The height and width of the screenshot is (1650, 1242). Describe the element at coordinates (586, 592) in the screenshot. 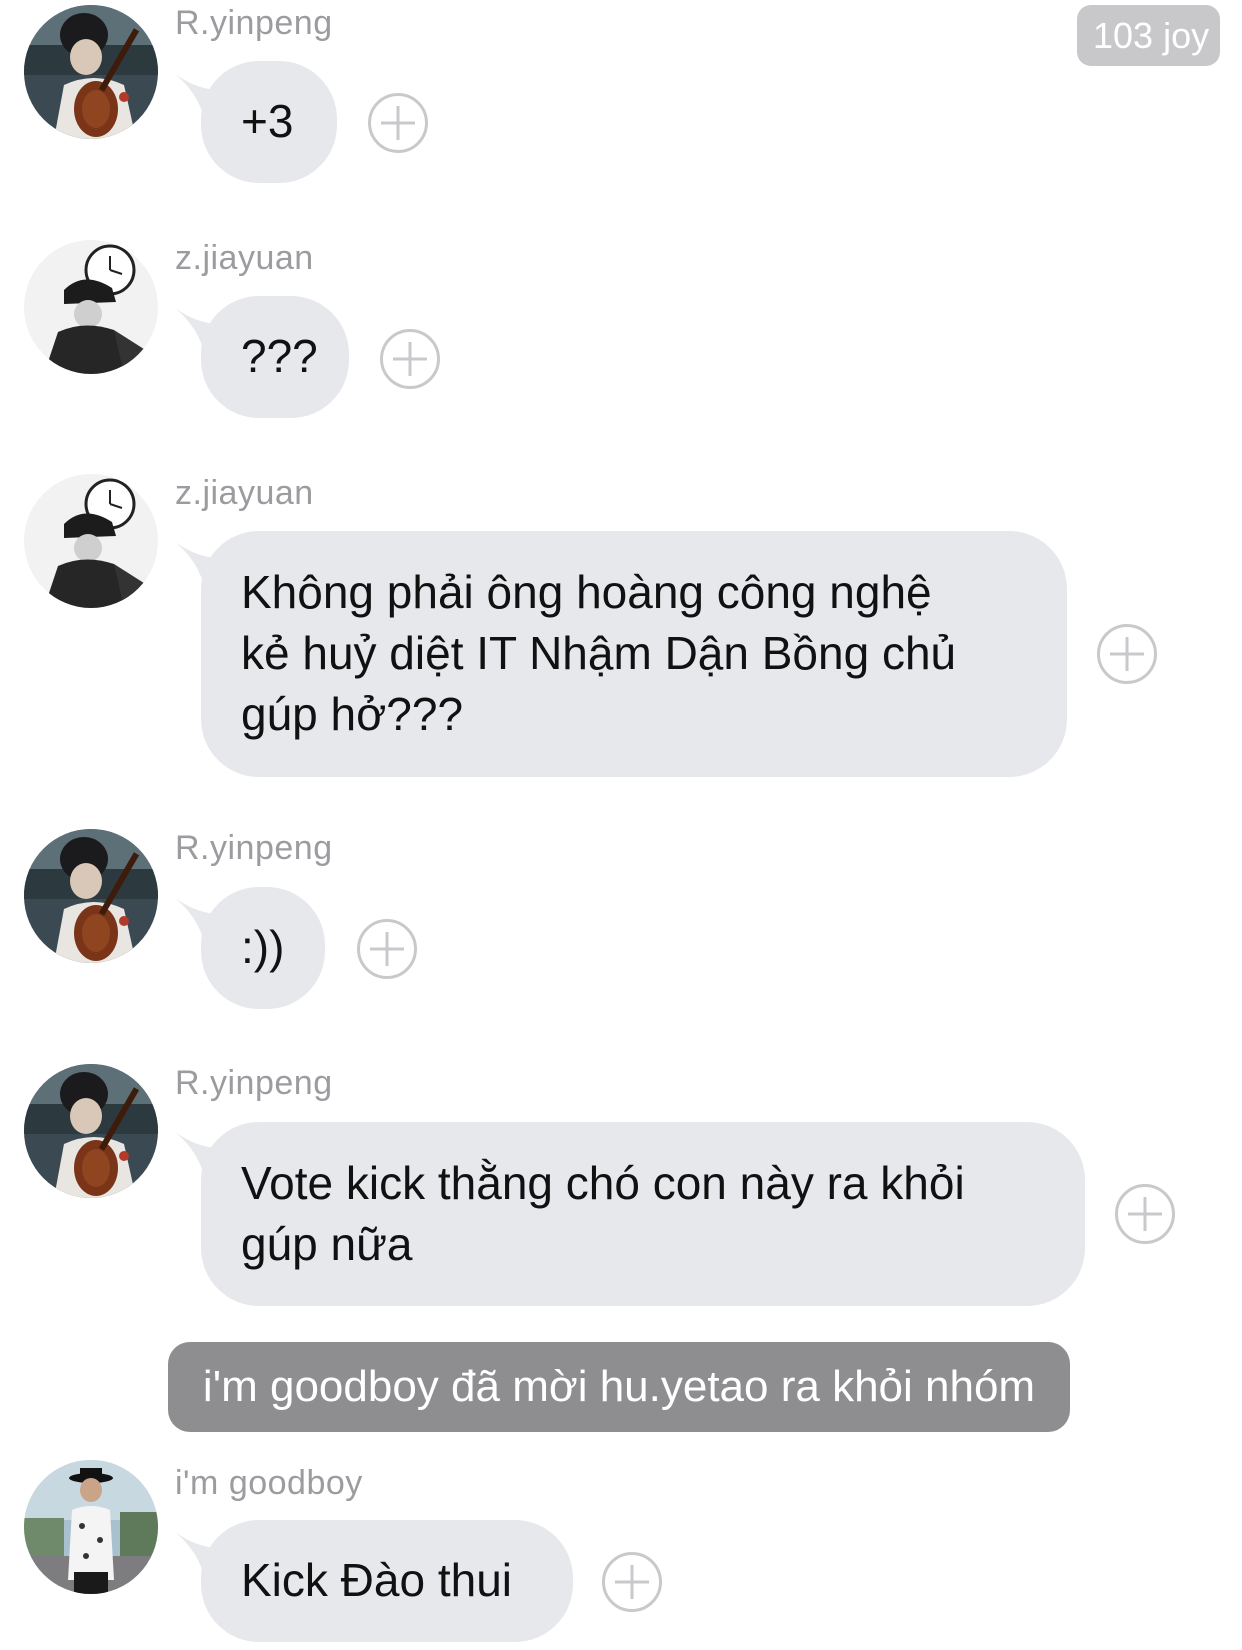

I see `message-line: Không phải ông hoàng công nghệ` at that location.